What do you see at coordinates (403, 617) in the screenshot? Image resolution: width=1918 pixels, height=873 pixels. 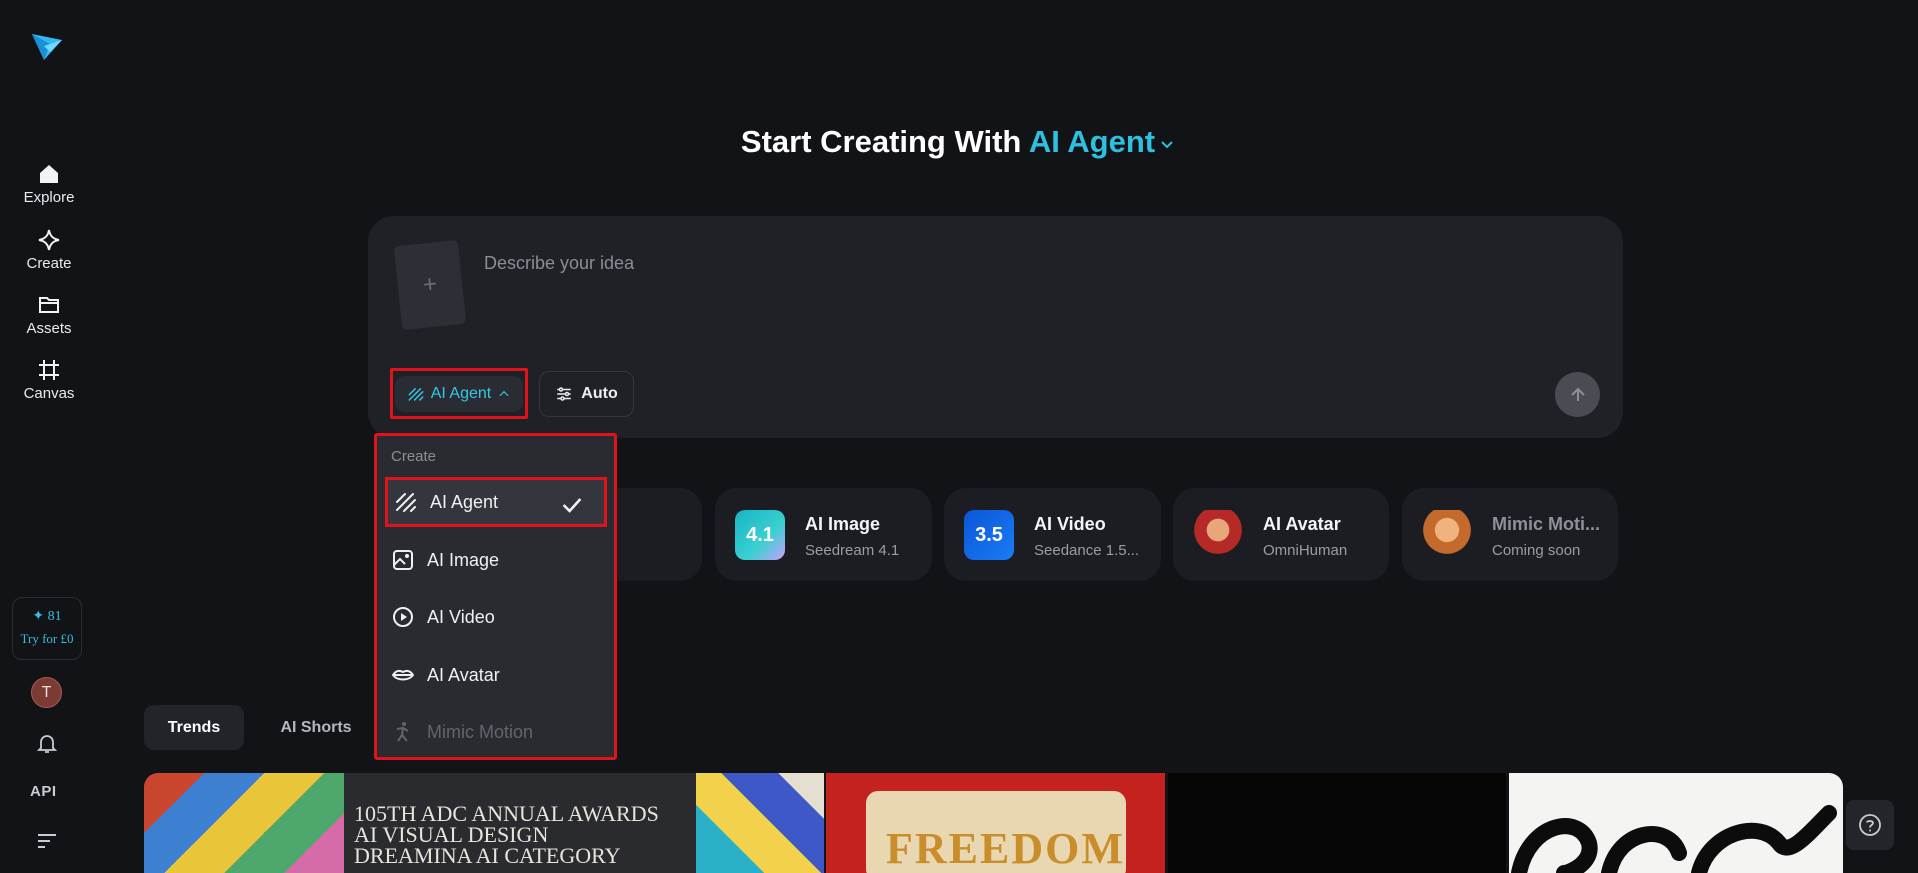 I see `video-play-icon` at bounding box center [403, 617].